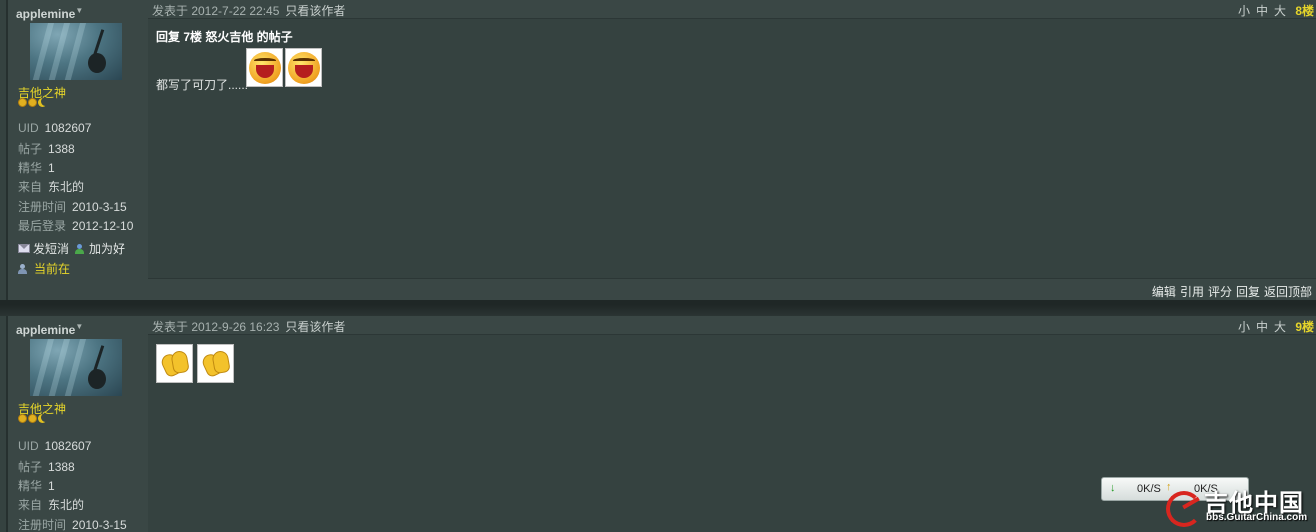 The height and width of the screenshot is (532, 1316). What do you see at coordinates (732, 9) in the screenshot?
I see `post-header: 发表于 2012-7-22 22:45 只看该作者 小 中 大 8楼` at bounding box center [732, 9].